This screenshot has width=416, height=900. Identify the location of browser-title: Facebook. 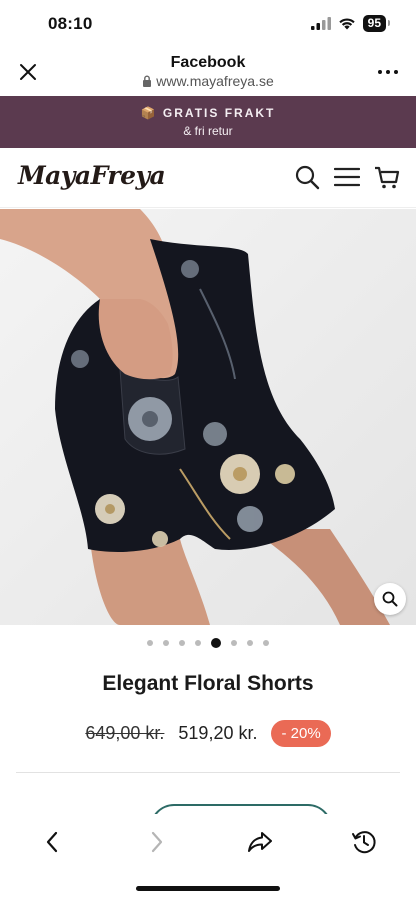
(208, 62).